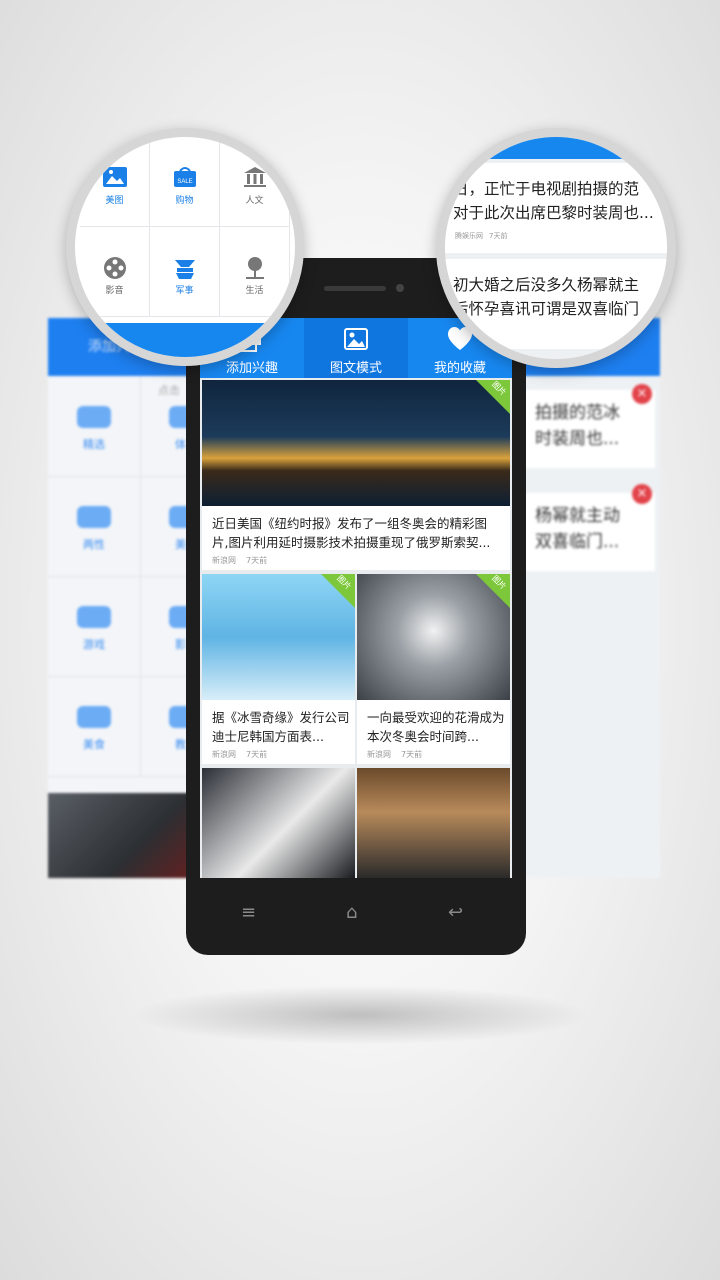 Image resolution: width=720 pixels, height=1280 pixels. I want to click on magnifier-categories: 美图 SALE 购物 人文 影音 军事 生活, so click(185, 247).